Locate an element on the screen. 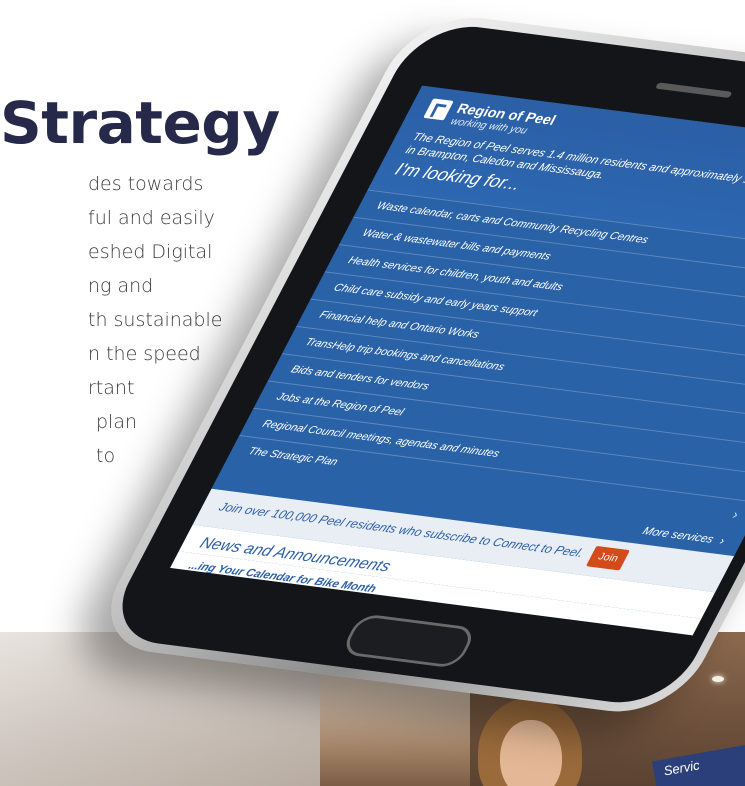 The height and width of the screenshot is (786, 745). service-link-label: The Strategic Plan is located at coordinates (293, 457).